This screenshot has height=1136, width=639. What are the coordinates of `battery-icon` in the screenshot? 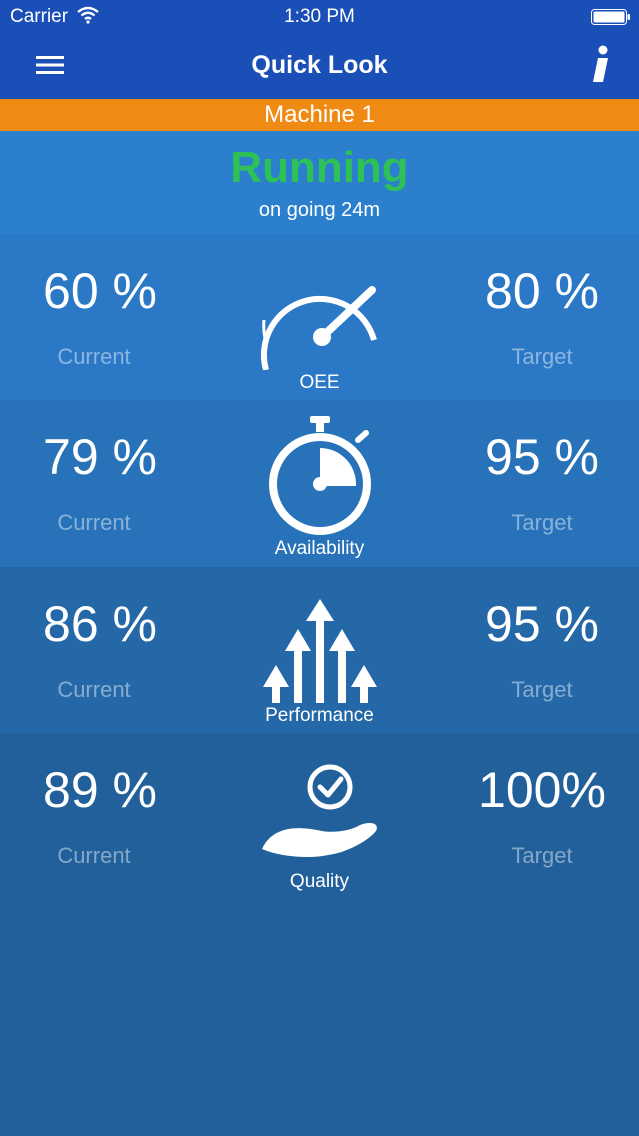 It's located at (610, 17).